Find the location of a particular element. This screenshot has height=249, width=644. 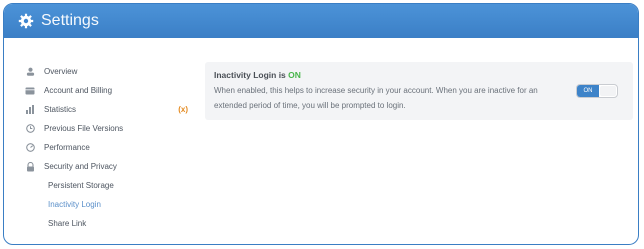

sidebar-item-label: Previous File Versions is located at coordinates (84, 128).